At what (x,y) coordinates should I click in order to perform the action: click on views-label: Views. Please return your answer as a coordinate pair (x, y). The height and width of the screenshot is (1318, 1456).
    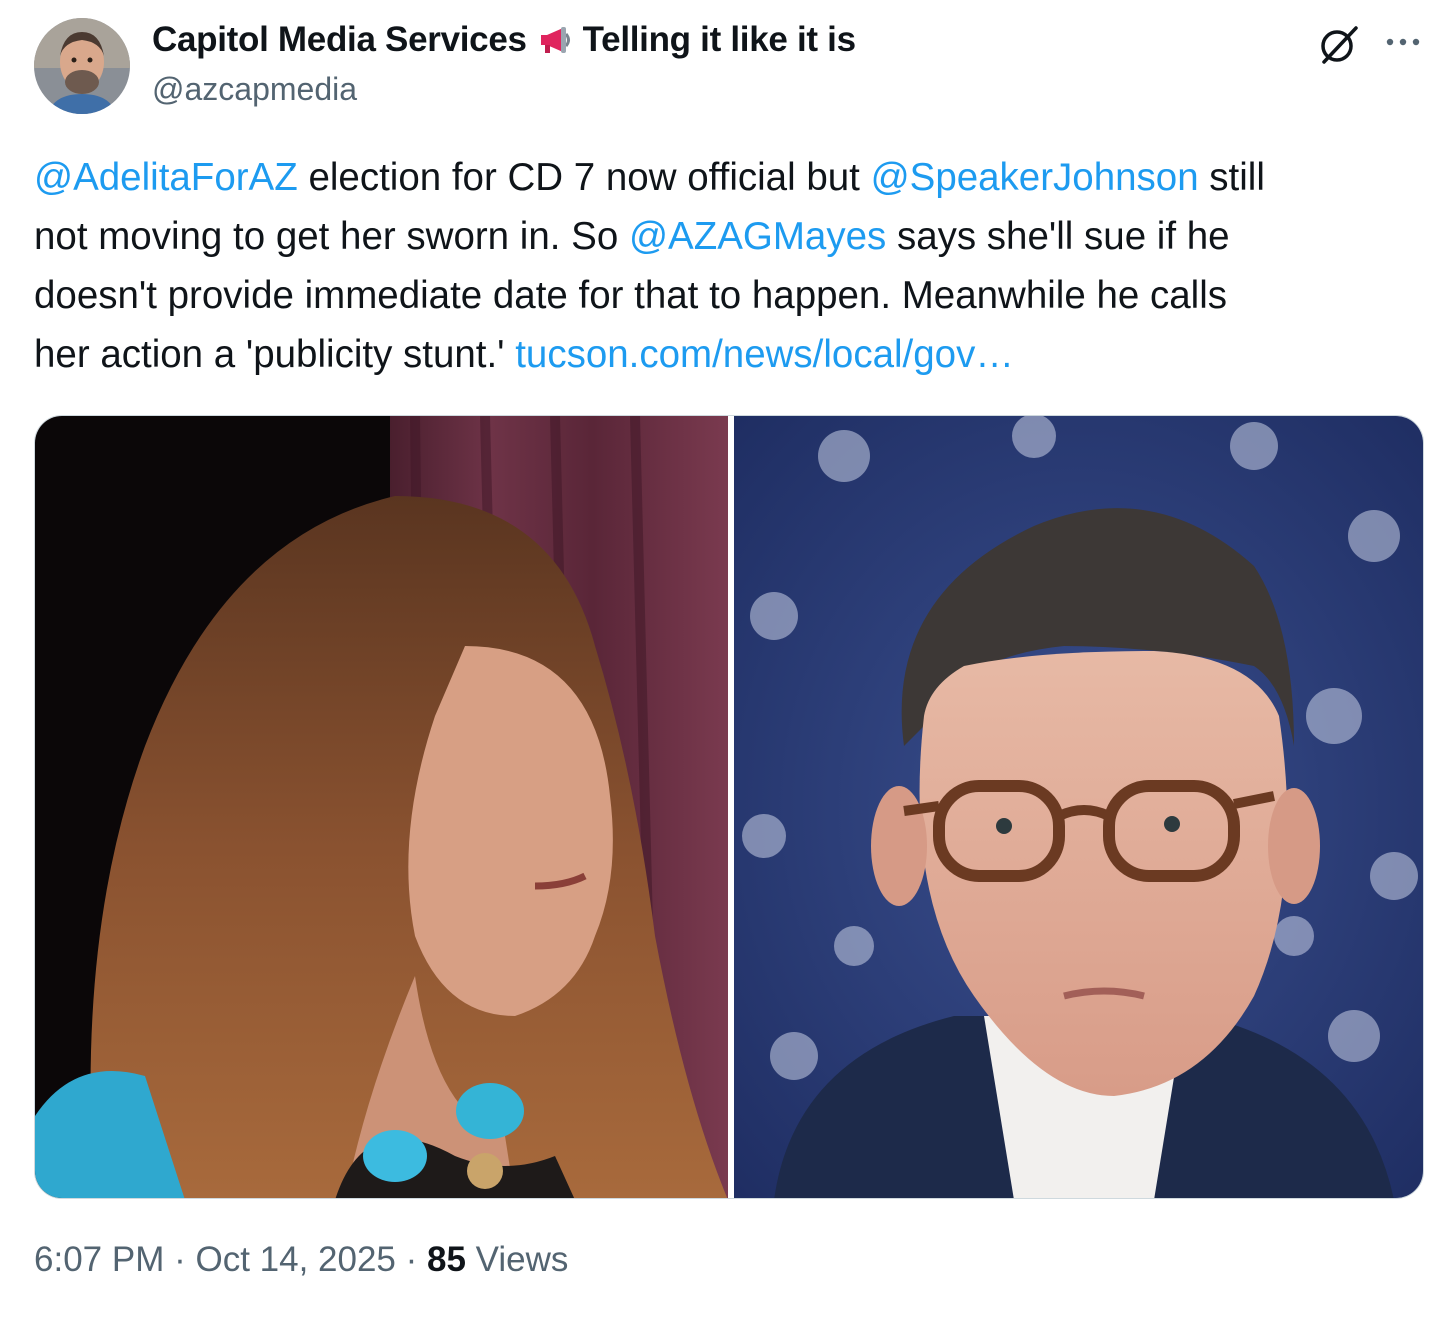
    Looking at the image, I should click on (517, 1259).